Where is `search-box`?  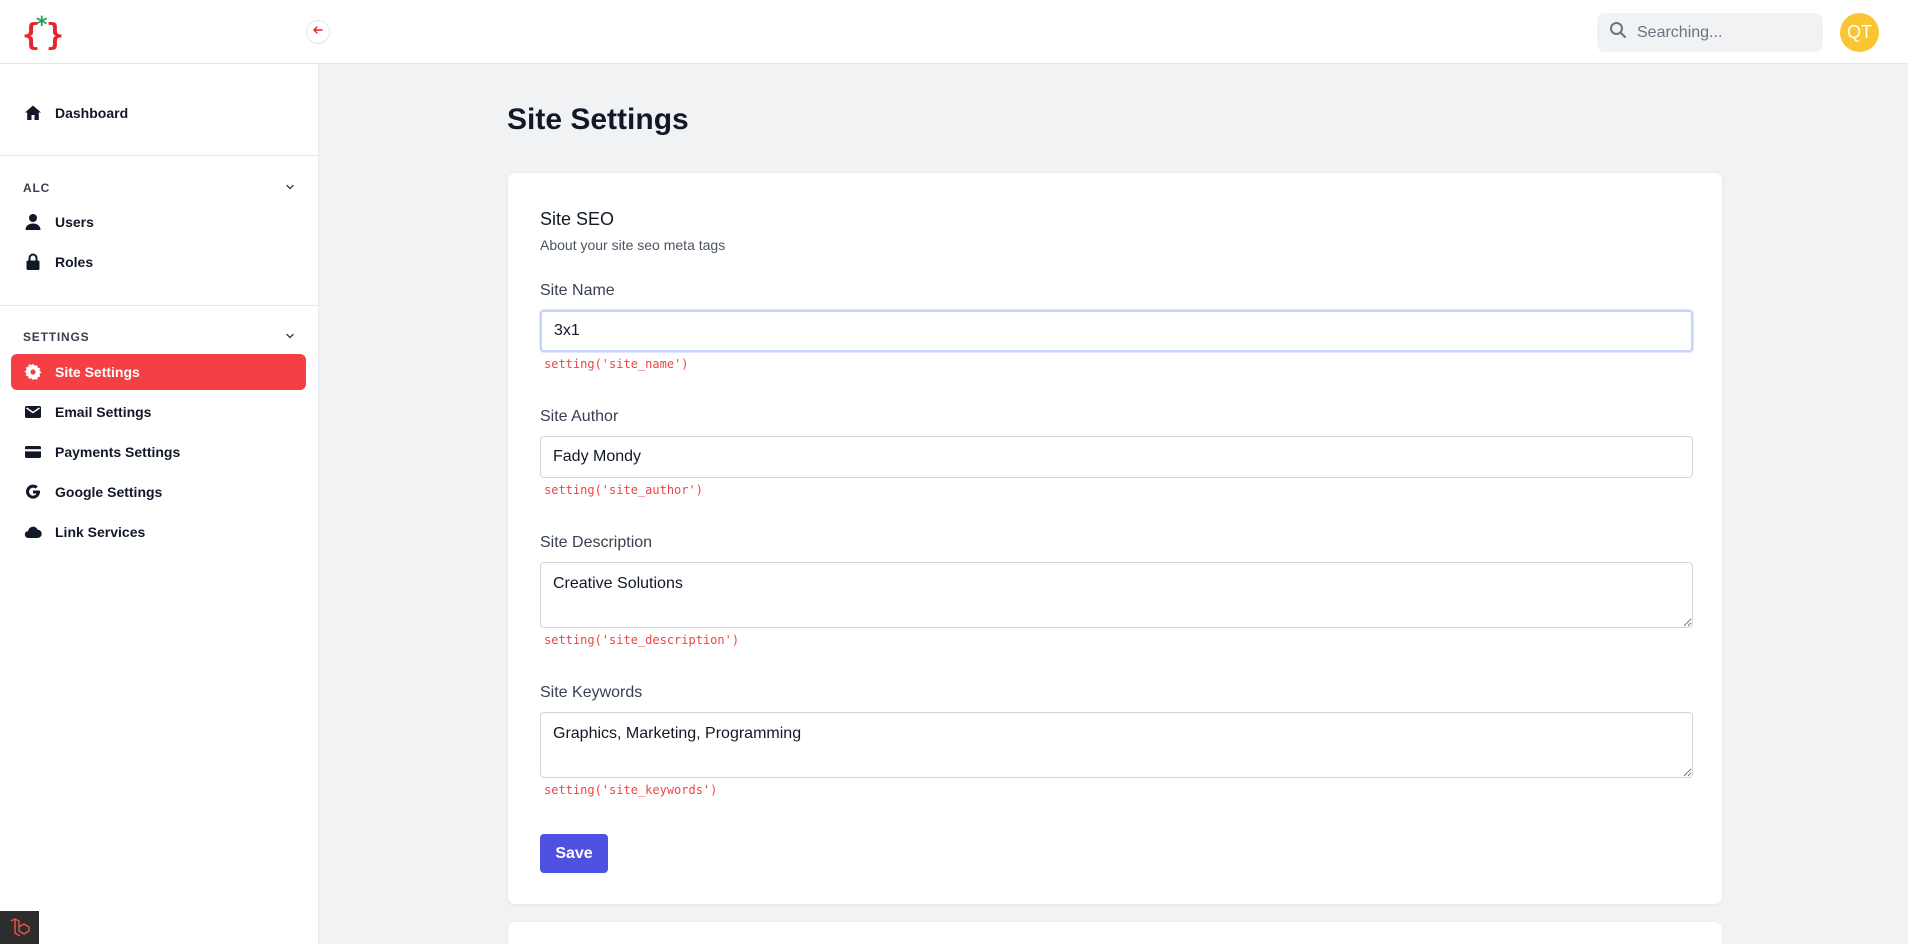
search-box is located at coordinates (1710, 32).